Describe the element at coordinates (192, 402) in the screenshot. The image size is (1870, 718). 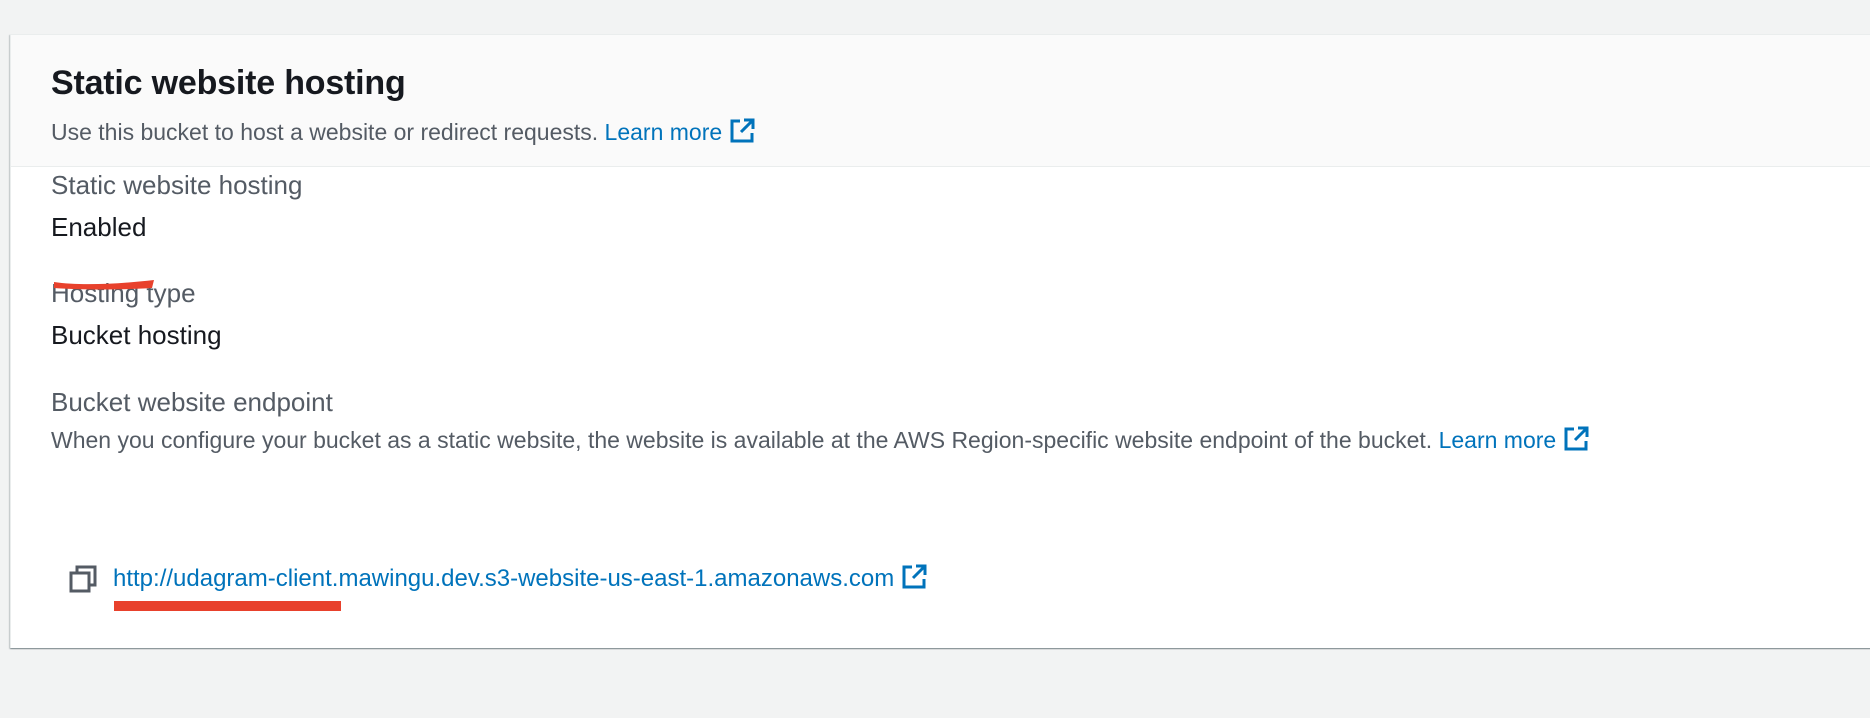
I see `endpoint-label: Bucket website endpoint` at that location.